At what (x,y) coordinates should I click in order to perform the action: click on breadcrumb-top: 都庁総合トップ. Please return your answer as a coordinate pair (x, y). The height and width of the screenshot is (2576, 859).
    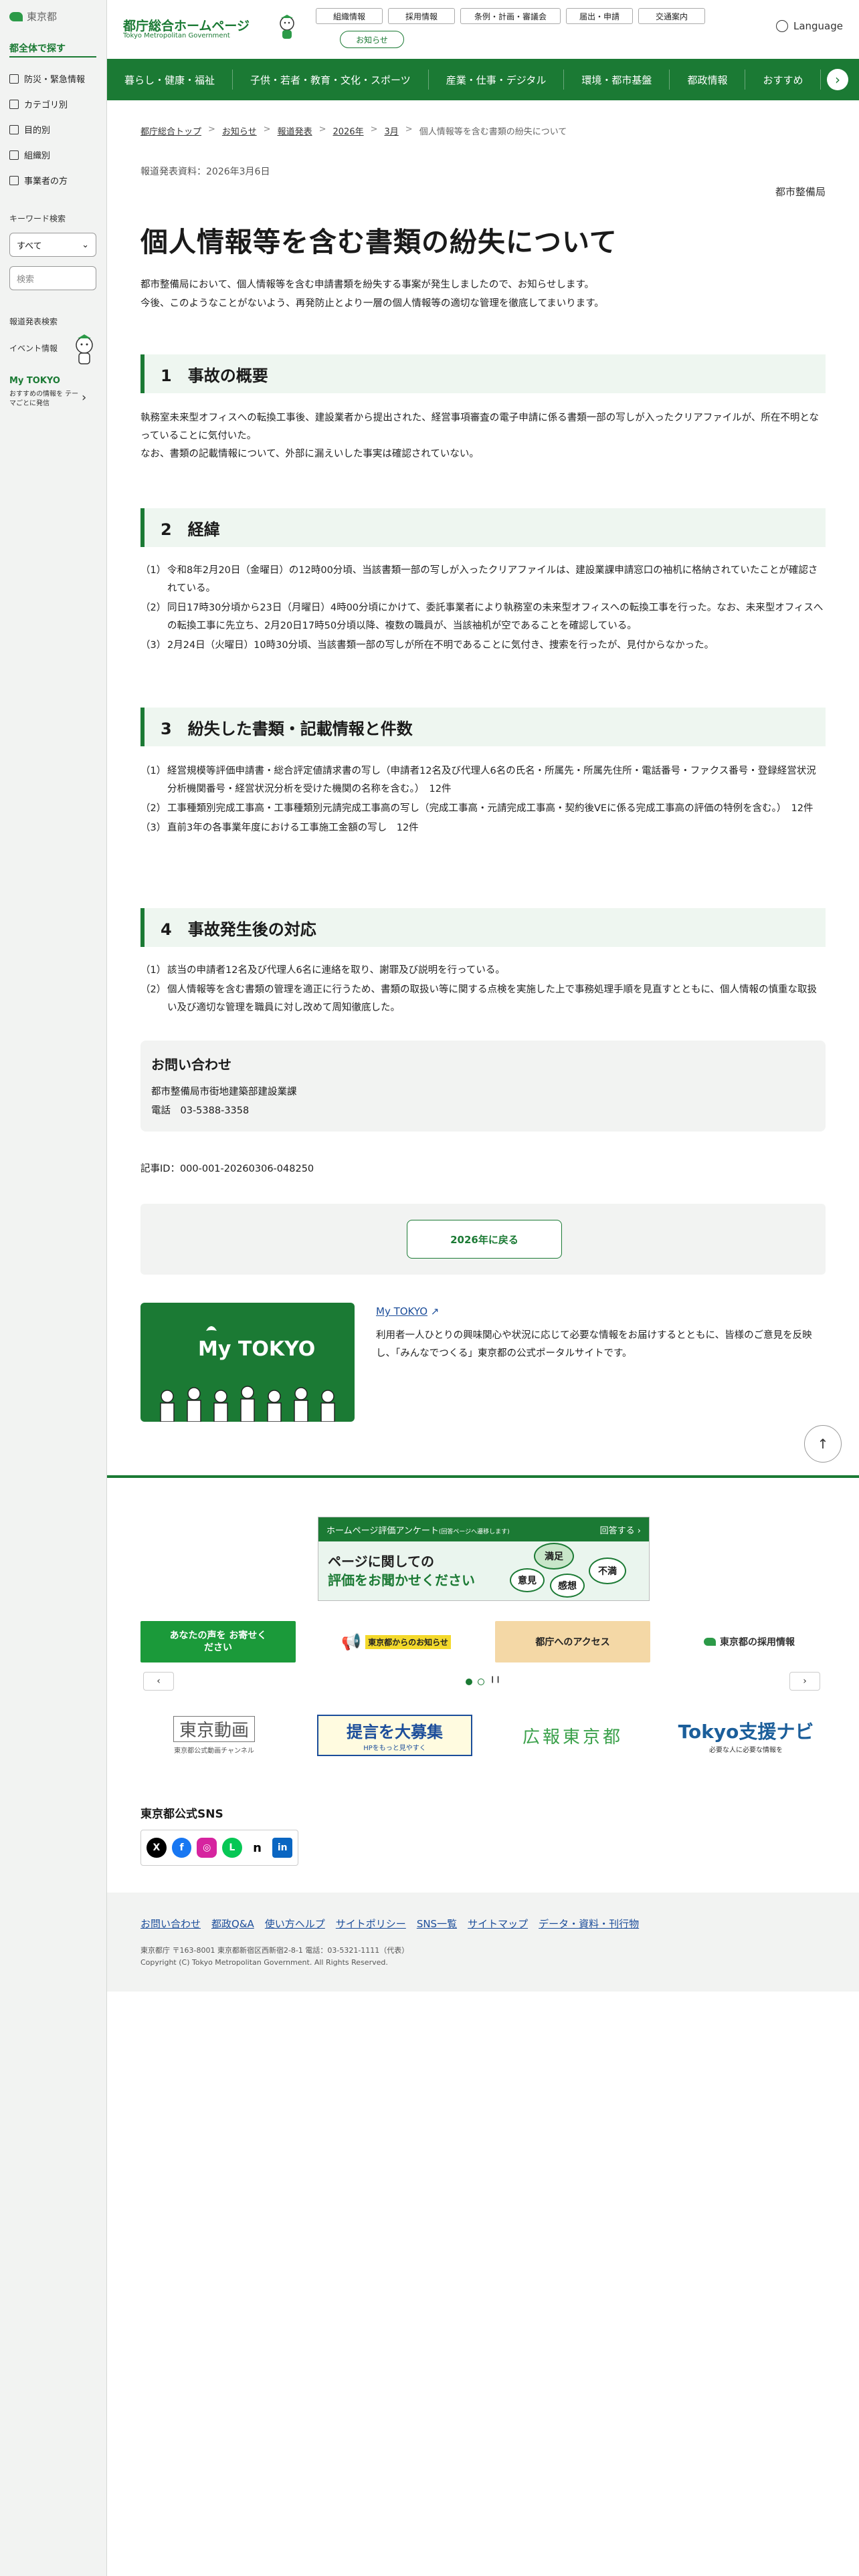
    Looking at the image, I should click on (170, 130).